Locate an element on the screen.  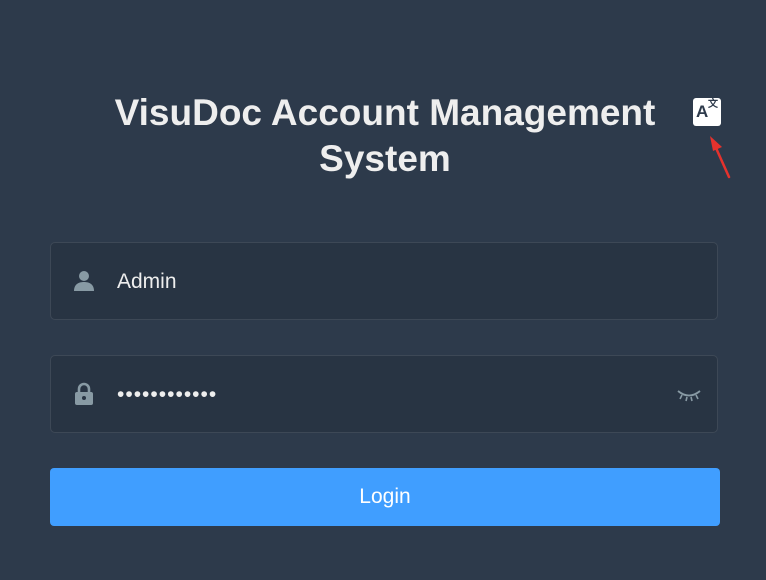
page-title: VisuDoc Account Management System is located at coordinates (385, 135).